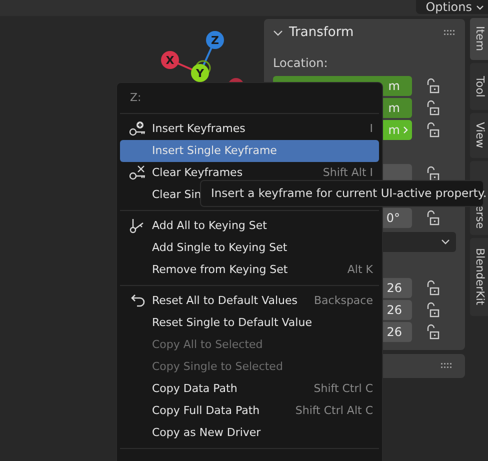  What do you see at coordinates (342, 193) in the screenshot?
I see `tooltip: Insert a keyframe for current UI-active property.` at bounding box center [342, 193].